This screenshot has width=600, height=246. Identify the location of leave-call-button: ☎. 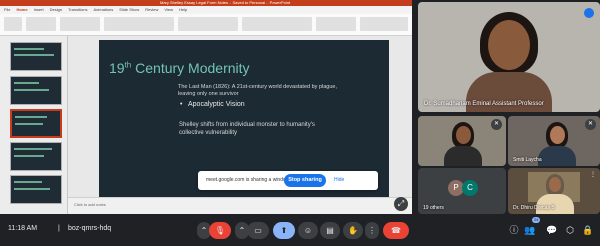
(396, 230).